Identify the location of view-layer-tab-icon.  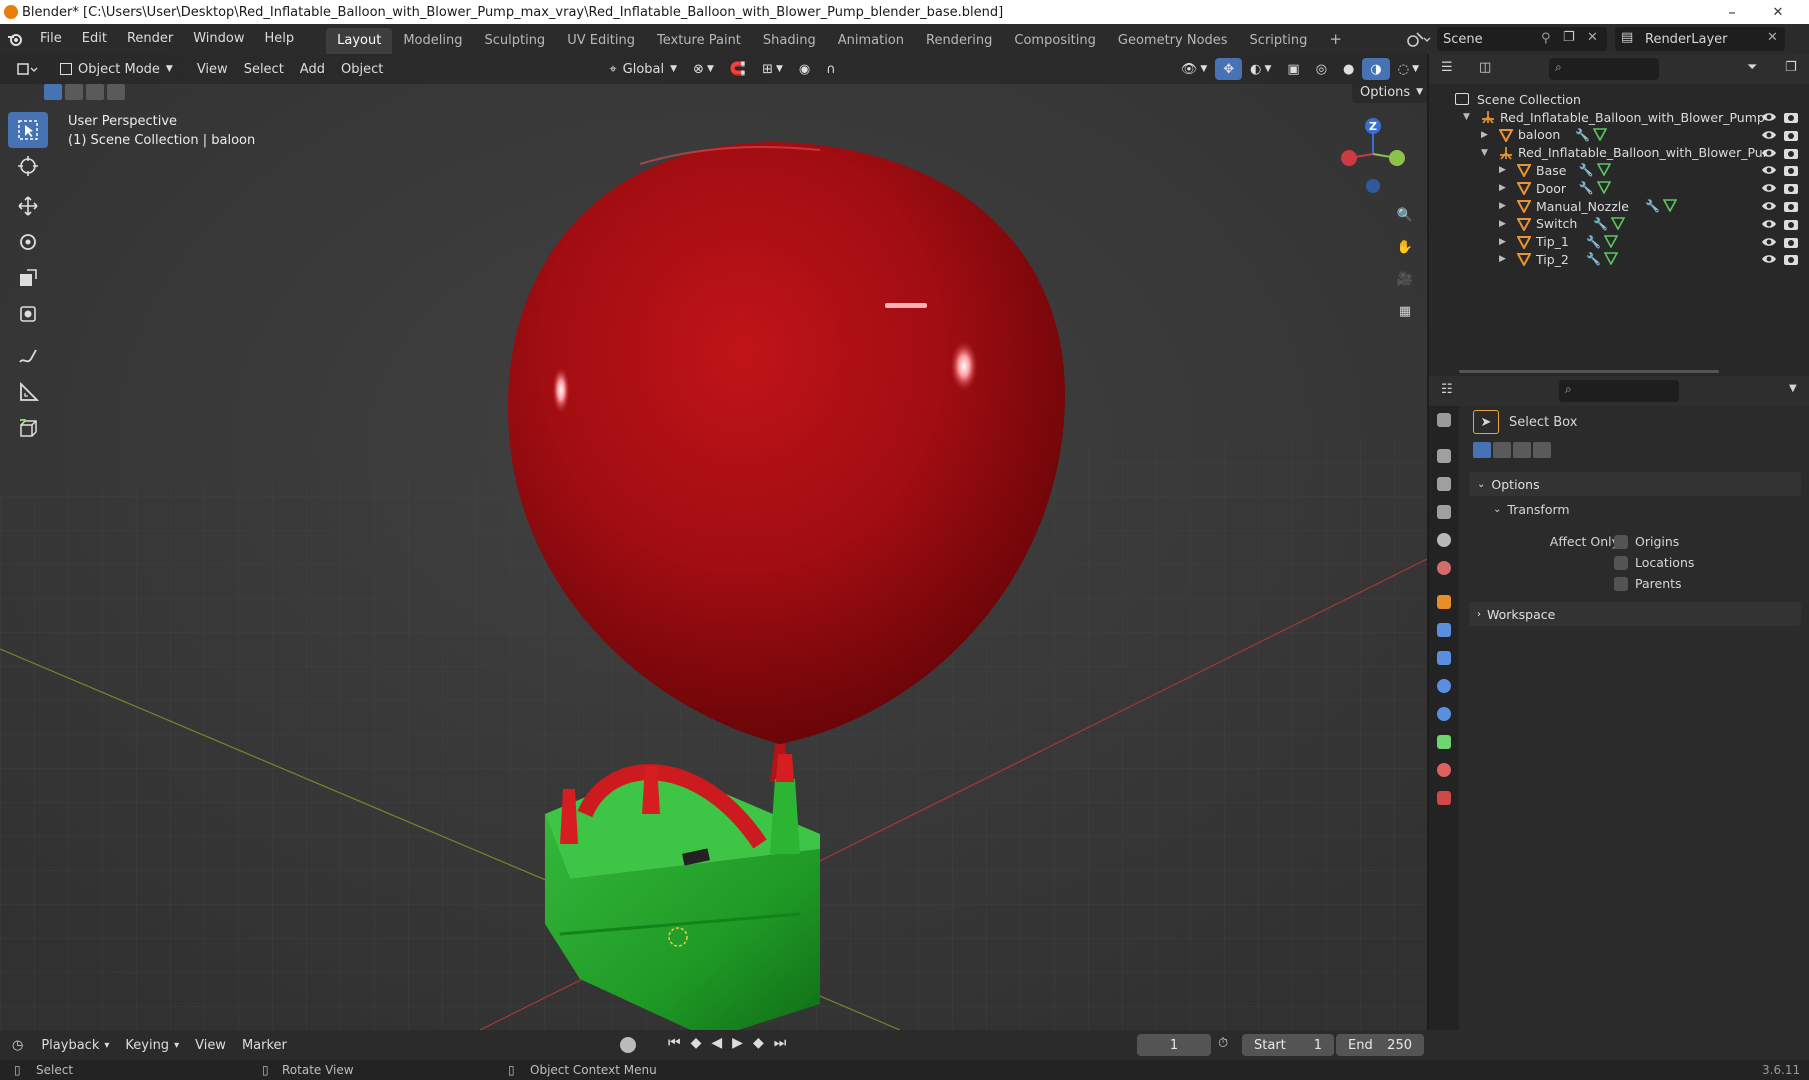
(1444, 512).